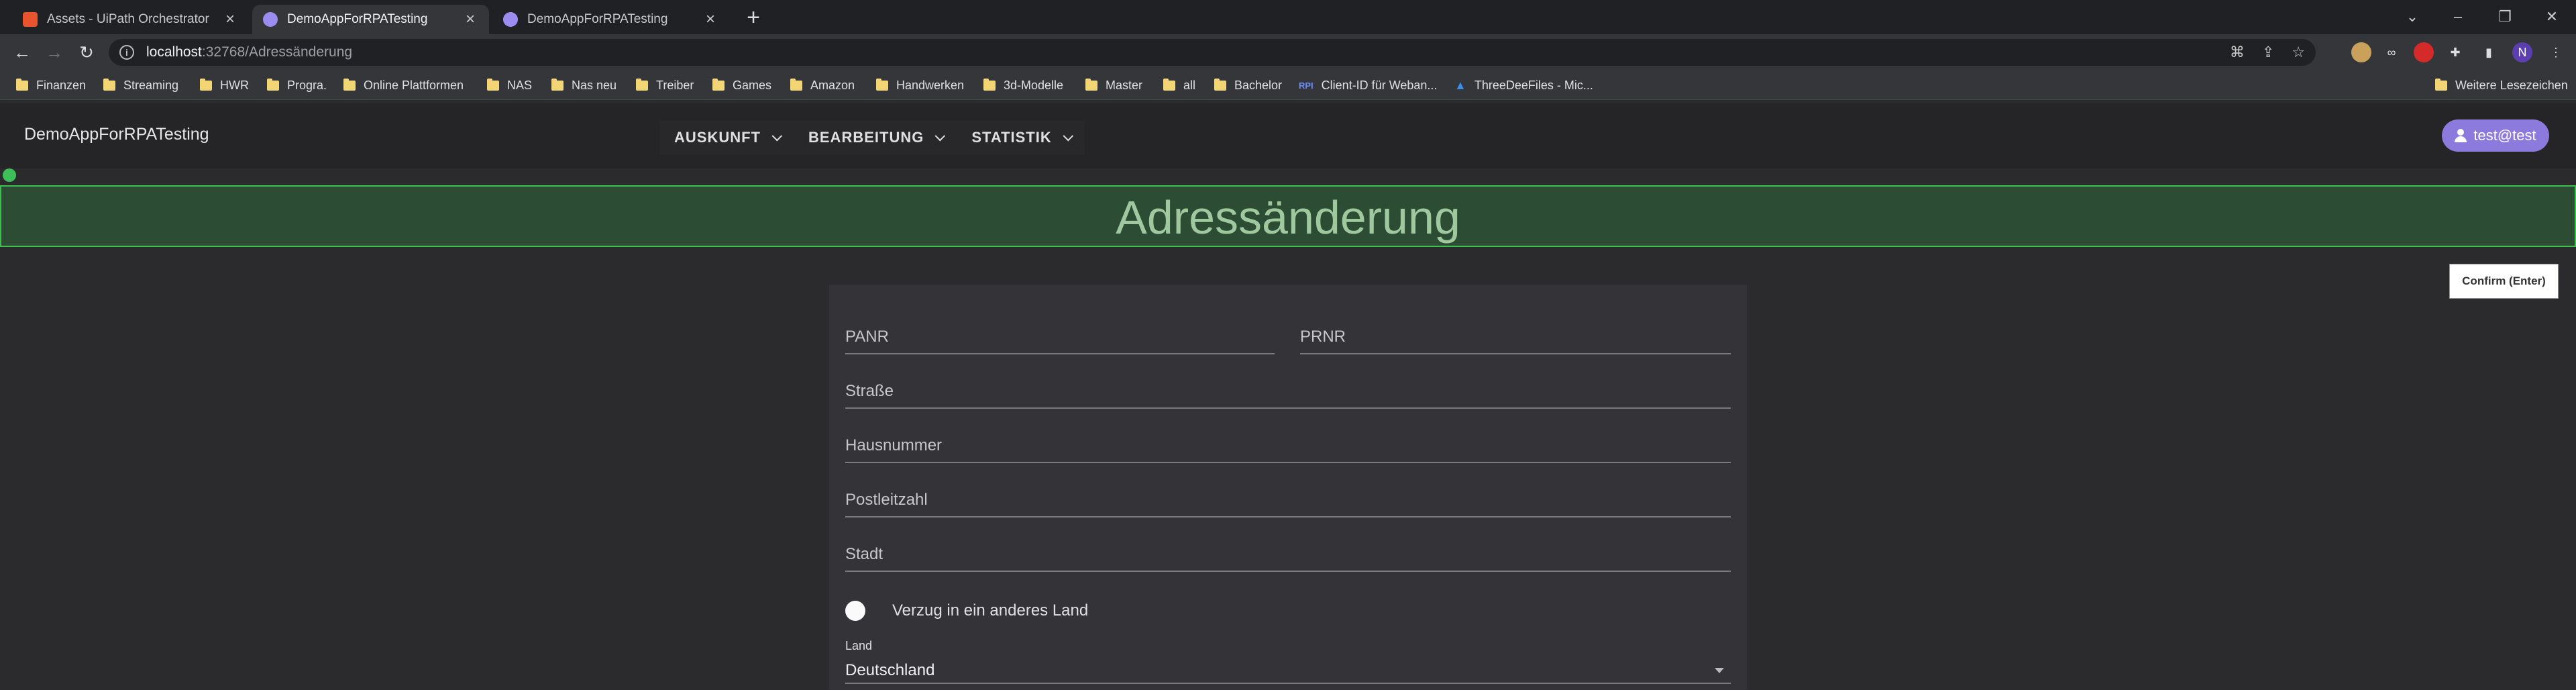 This screenshot has height=690, width=2576. Describe the element at coordinates (741, 85) in the screenshot. I see `bookmark-folder: Games` at that location.